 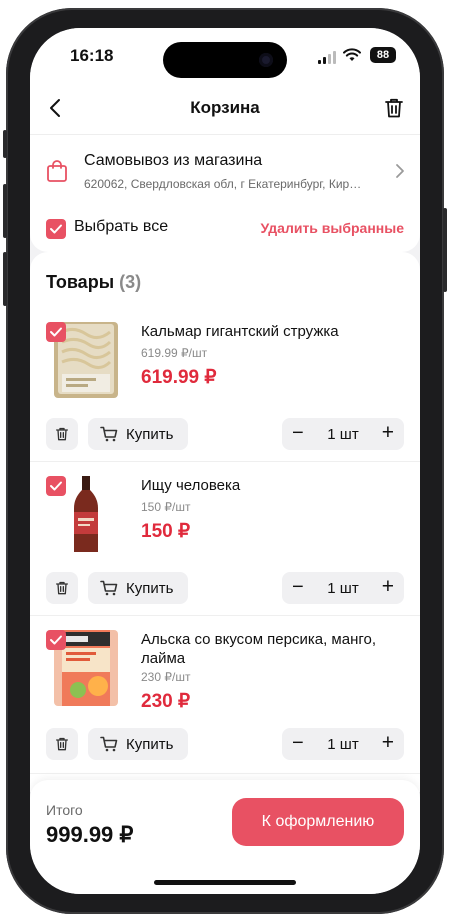 What do you see at coordinates (318, 822) in the screenshot?
I see `checkout-button: К оформлению` at bounding box center [318, 822].